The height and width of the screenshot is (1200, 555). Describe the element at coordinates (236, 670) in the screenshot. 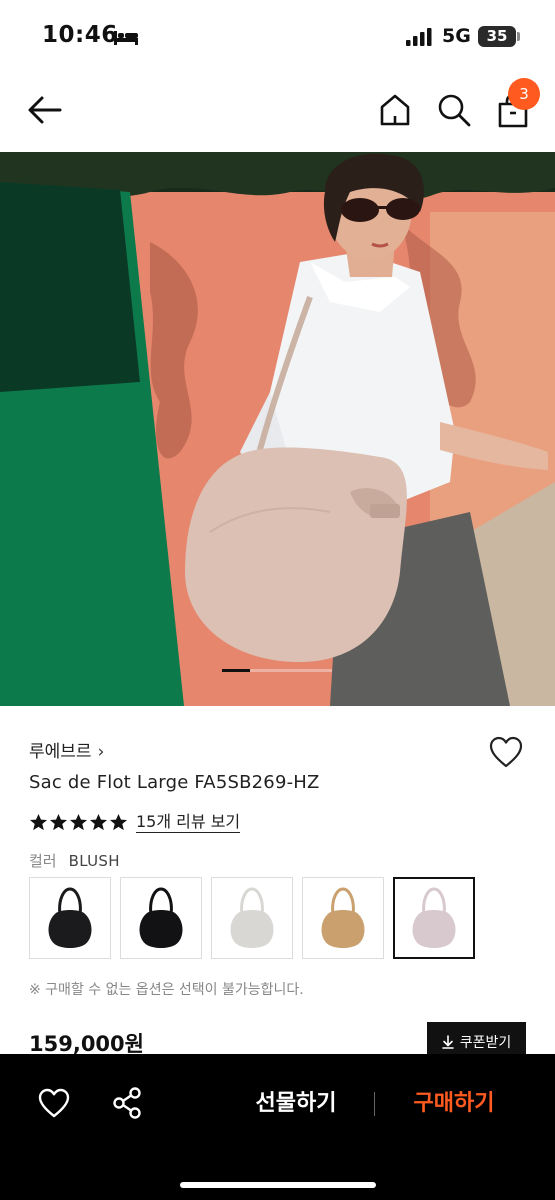

I see `carousel-indicator-active` at that location.